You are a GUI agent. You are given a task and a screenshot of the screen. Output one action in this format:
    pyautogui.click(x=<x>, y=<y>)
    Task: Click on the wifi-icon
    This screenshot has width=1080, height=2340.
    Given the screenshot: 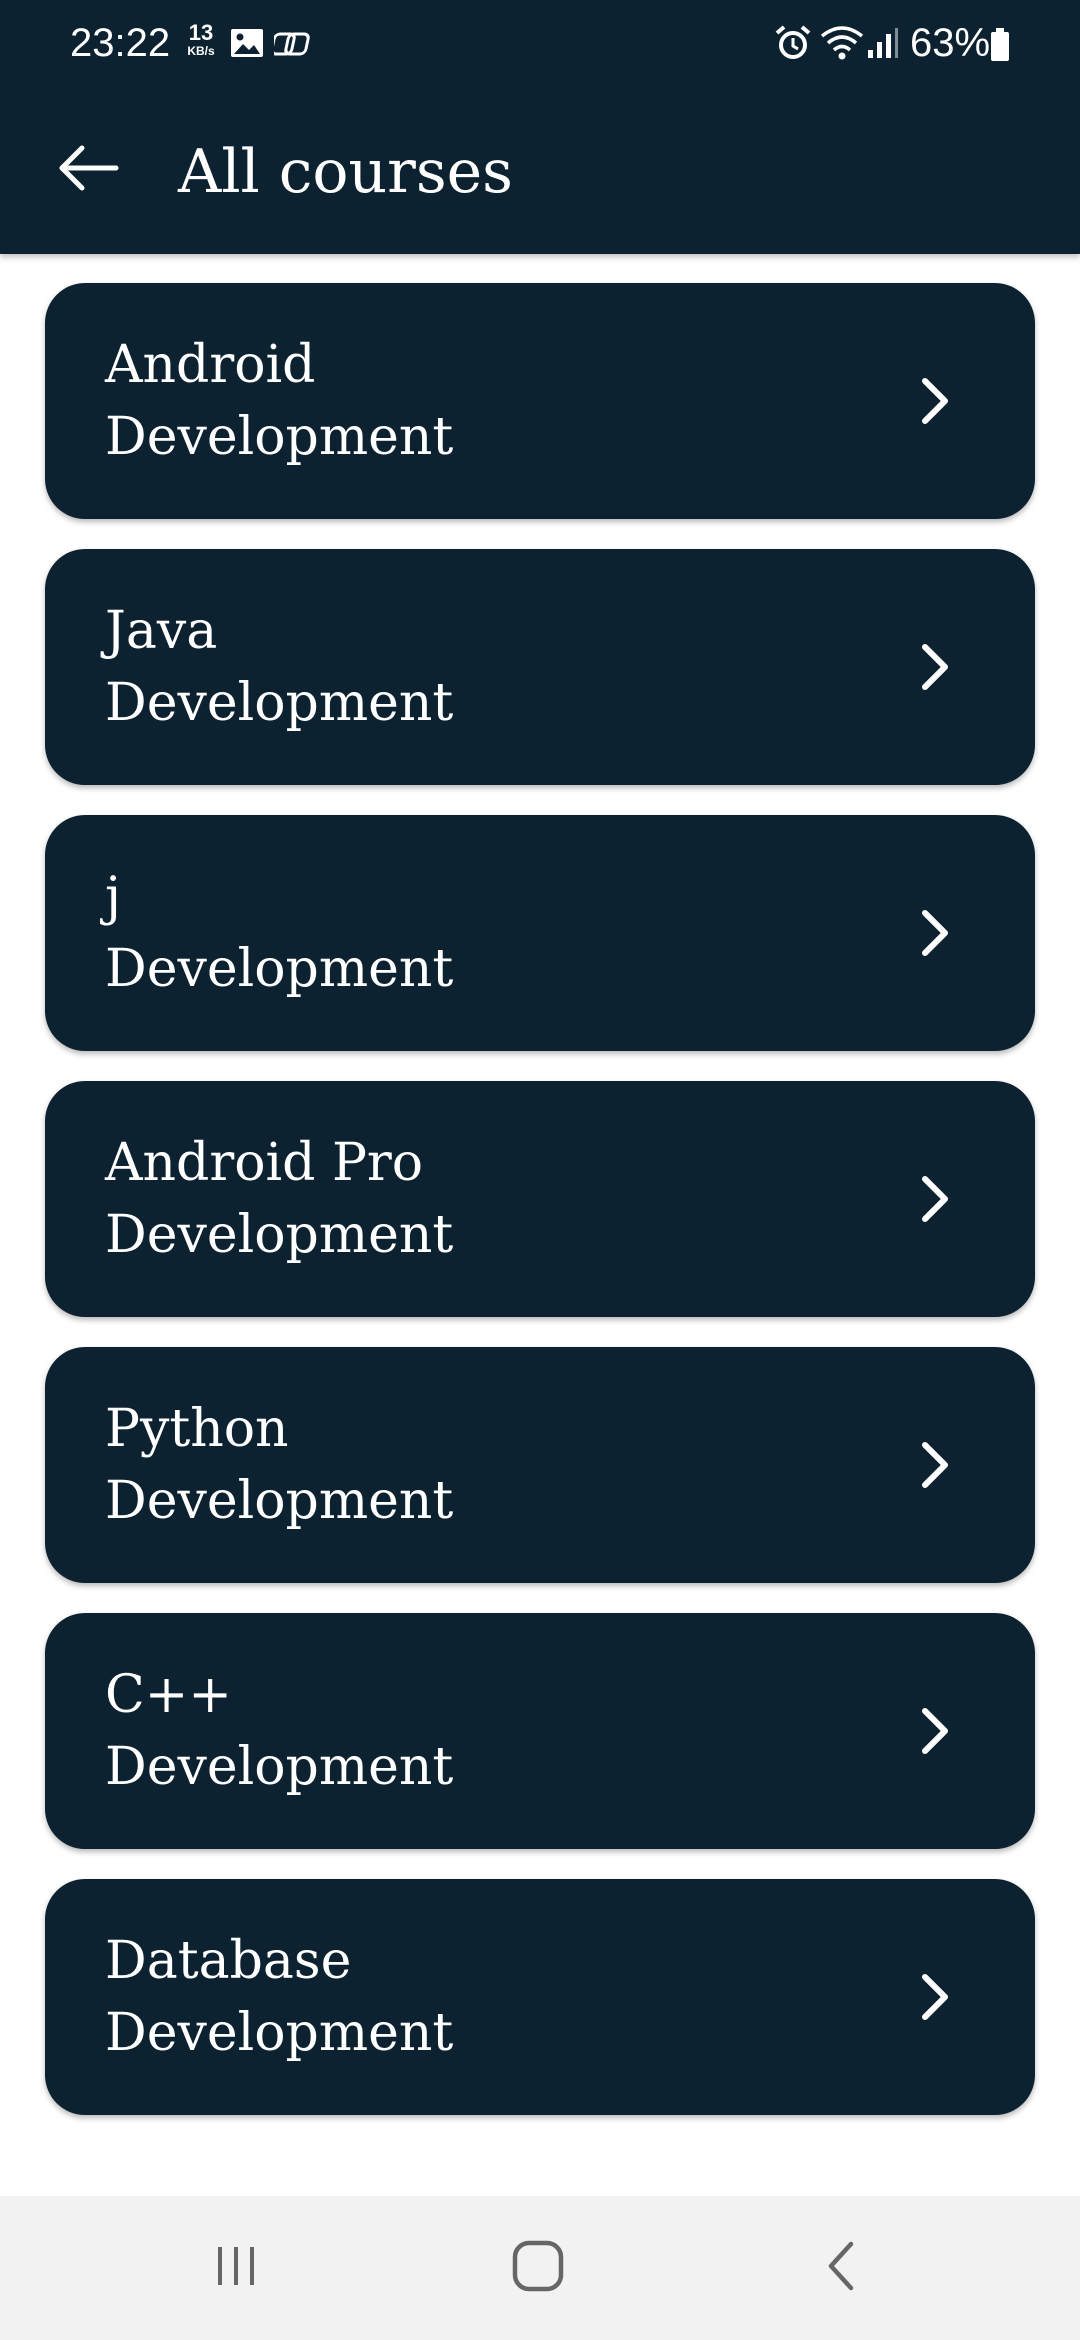 What is the action you would take?
    pyautogui.click(x=842, y=45)
    